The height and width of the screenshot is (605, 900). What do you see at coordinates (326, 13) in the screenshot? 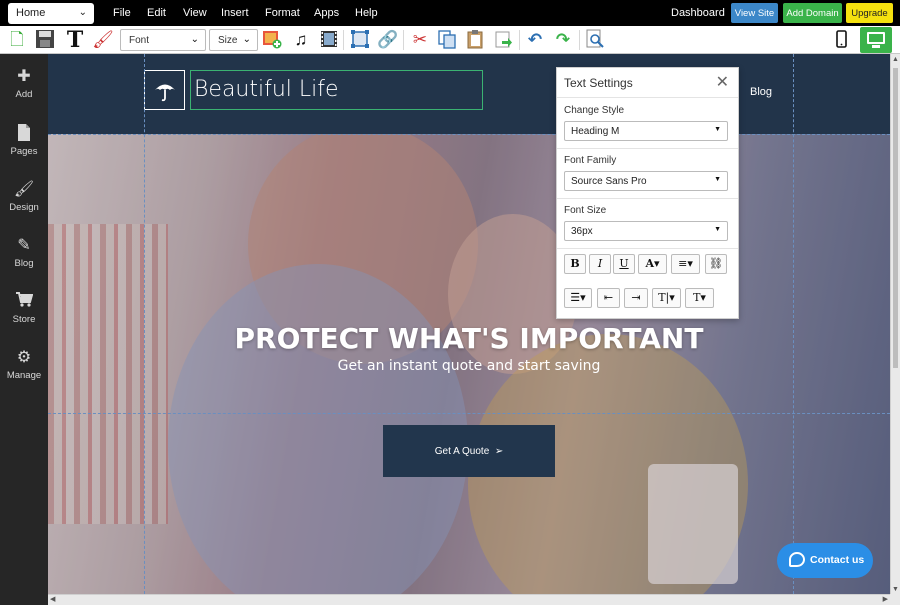
I see `menu-apps: Apps` at bounding box center [326, 13].